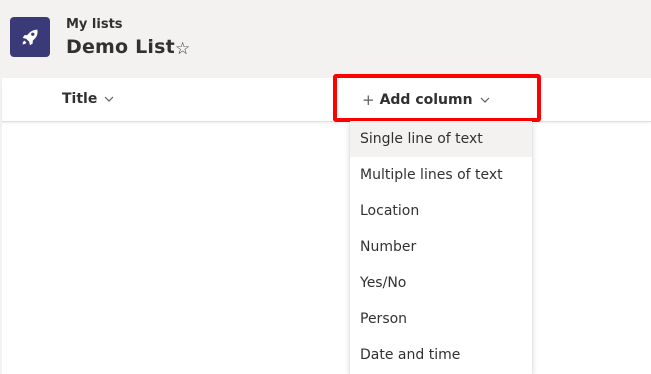 Image resolution: width=651 pixels, height=374 pixels. I want to click on chevron-down-icon, so click(109, 99).